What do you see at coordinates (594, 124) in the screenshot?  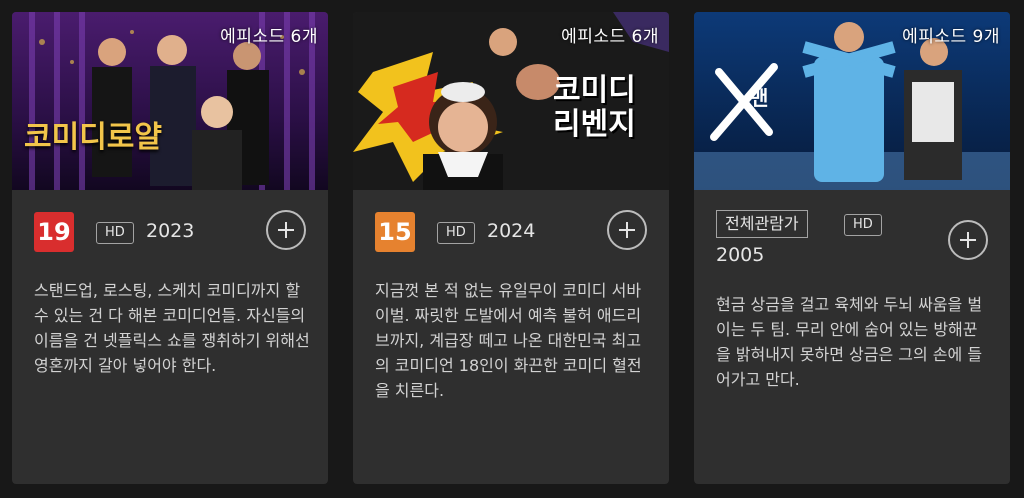 I see `thumbnail-title-line-2: 리벤지` at bounding box center [594, 124].